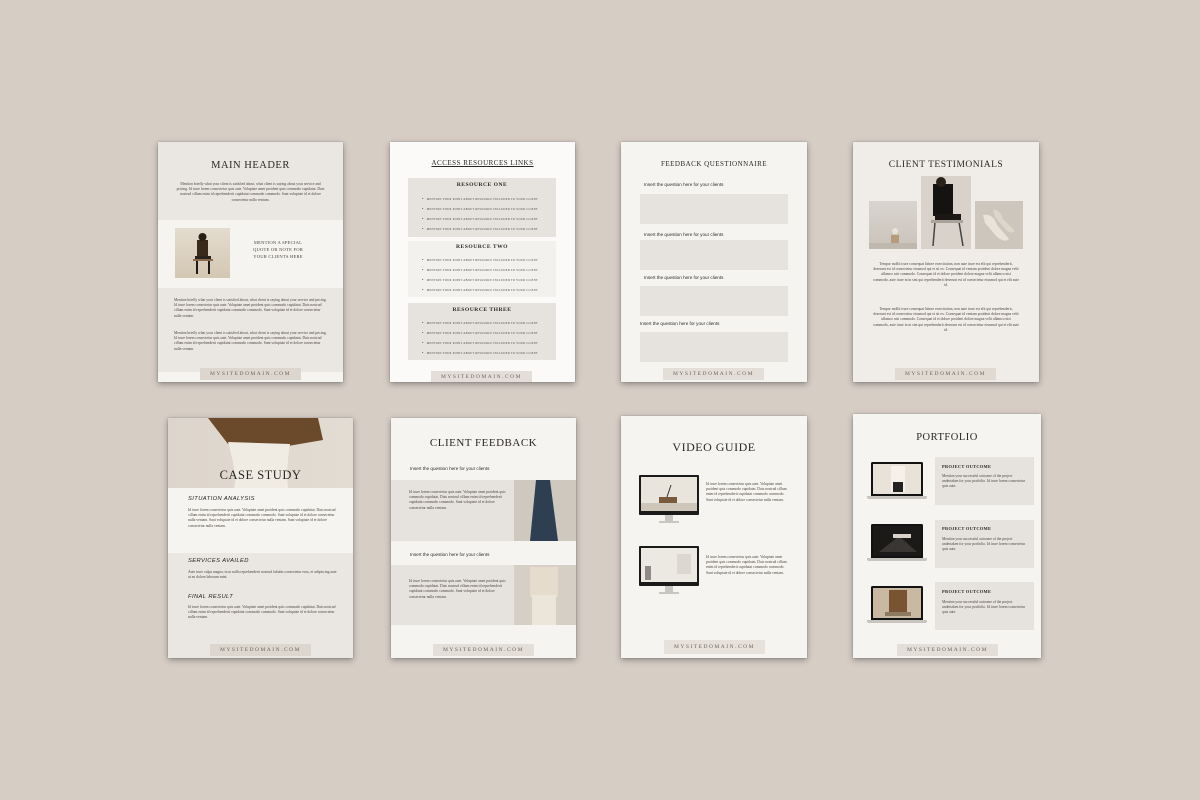 The image size is (1200, 800). Describe the element at coordinates (482, 310) in the screenshot. I see `resource-title: RESOURCE THREE` at that location.